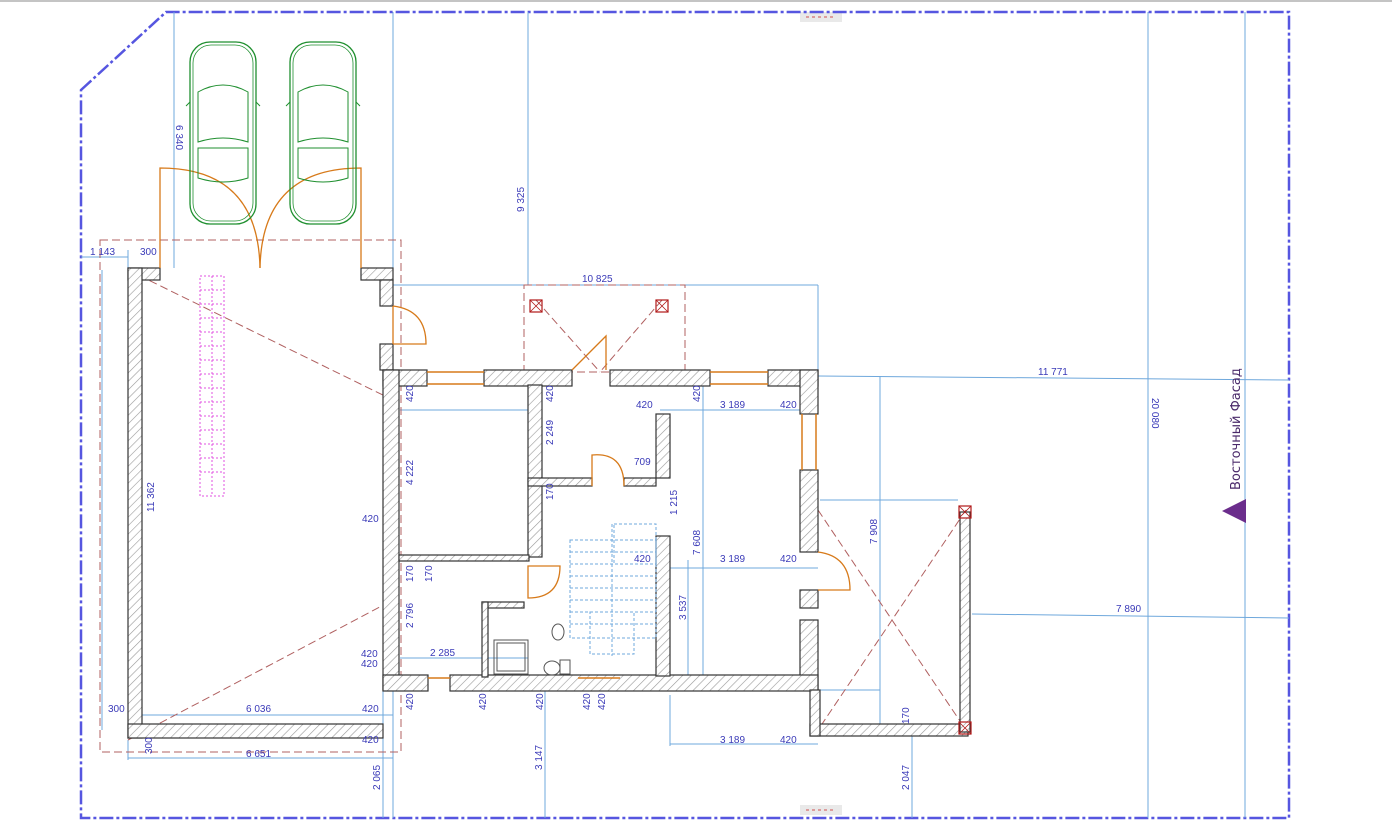 Image resolution: width=1392 pixels, height=825 pixels. Describe the element at coordinates (410, 472) in the screenshot. I see `dimension-text: 4 222` at that location.